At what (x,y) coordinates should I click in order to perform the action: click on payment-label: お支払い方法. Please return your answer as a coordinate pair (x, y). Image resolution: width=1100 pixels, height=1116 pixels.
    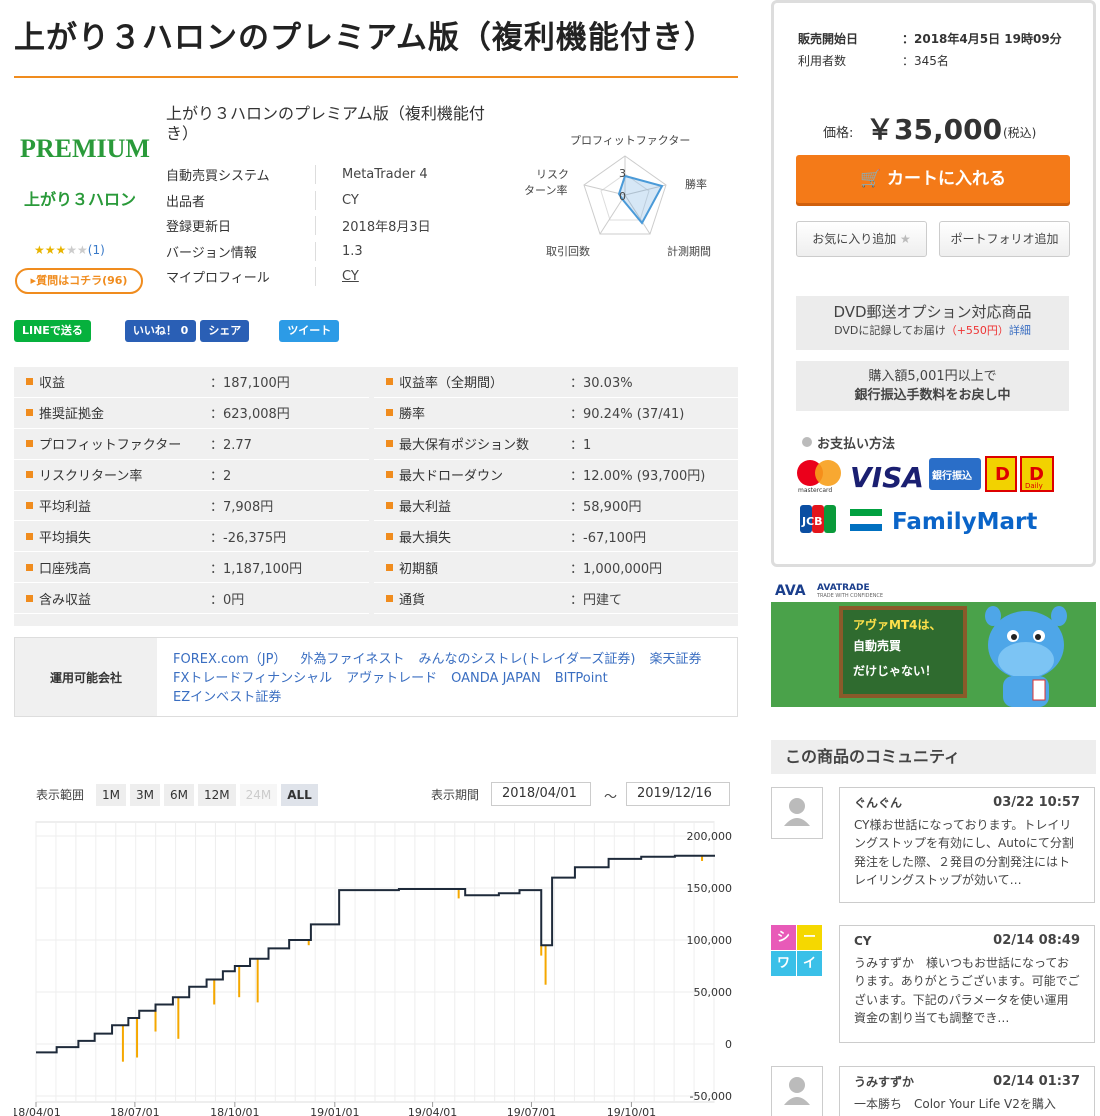
    Looking at the image, I should click on (856, 444).